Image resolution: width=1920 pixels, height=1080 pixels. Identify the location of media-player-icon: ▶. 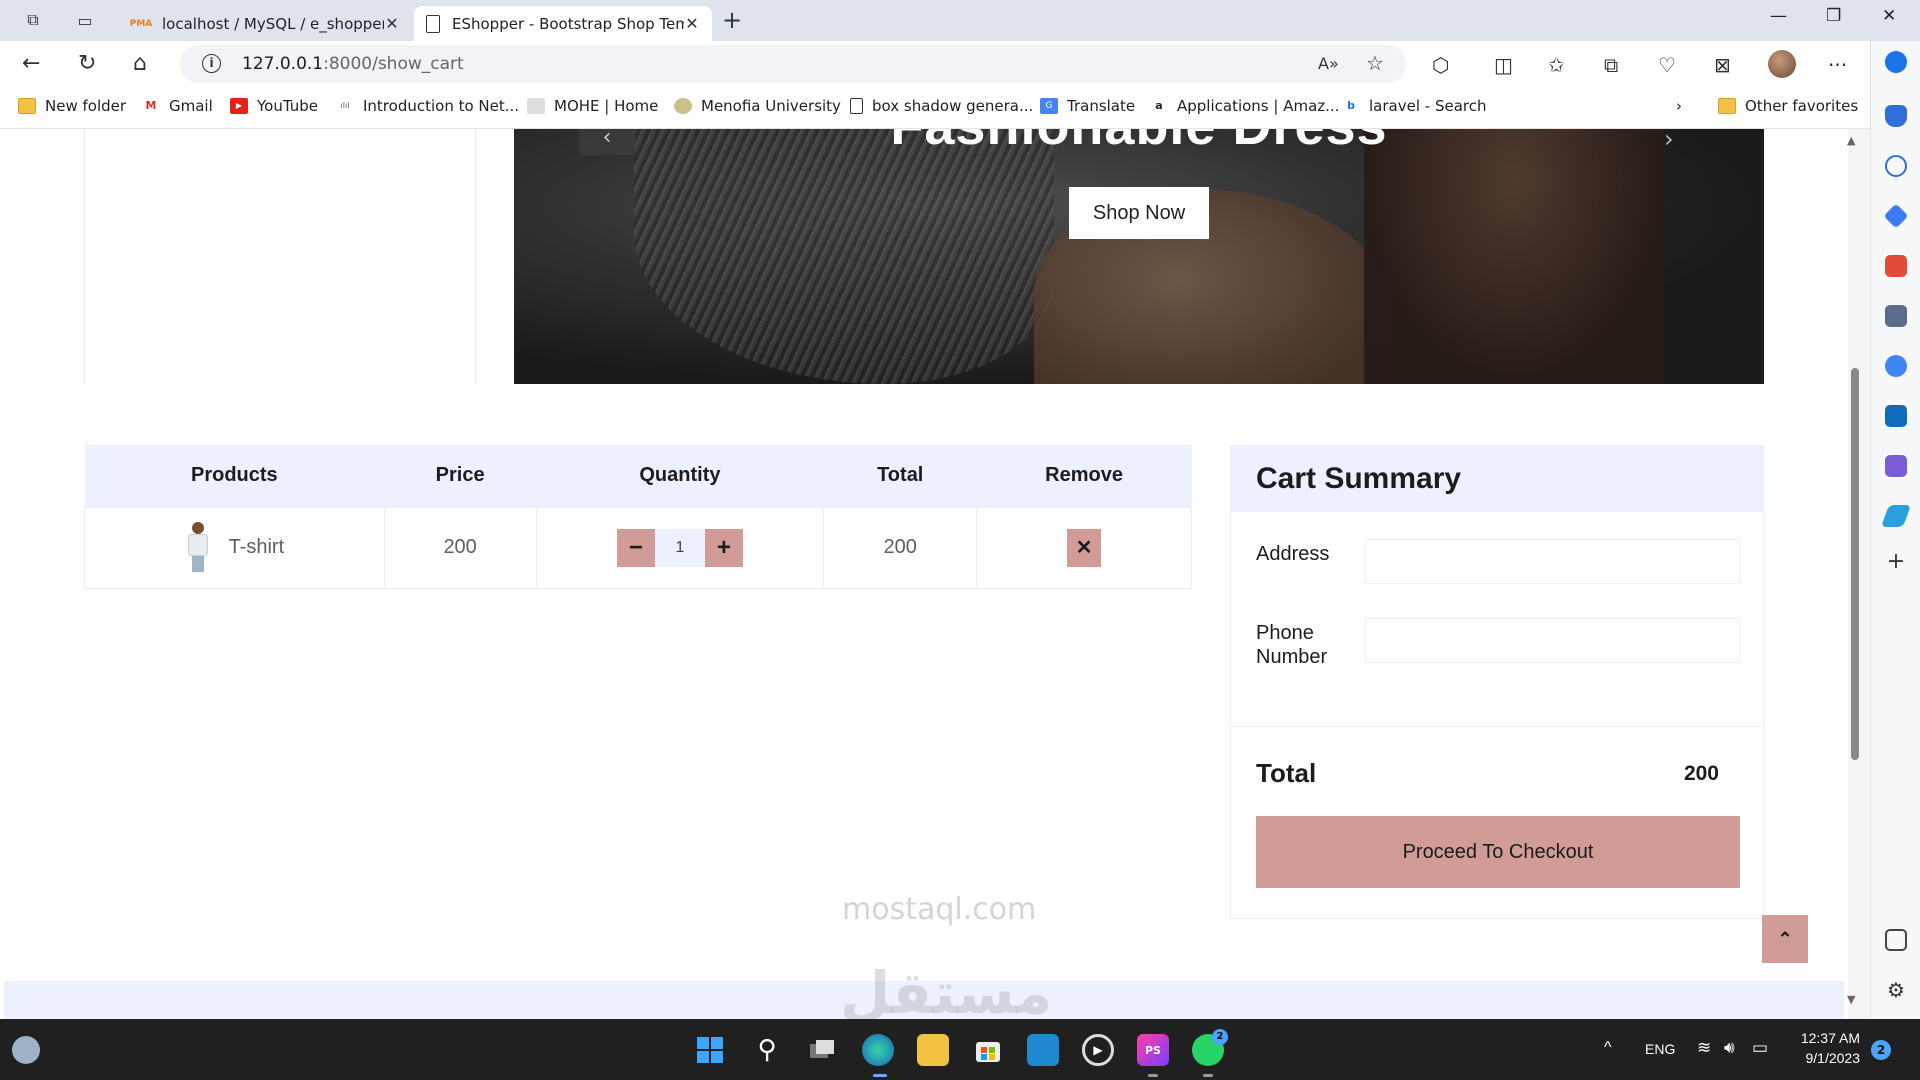
(1098, 1050).